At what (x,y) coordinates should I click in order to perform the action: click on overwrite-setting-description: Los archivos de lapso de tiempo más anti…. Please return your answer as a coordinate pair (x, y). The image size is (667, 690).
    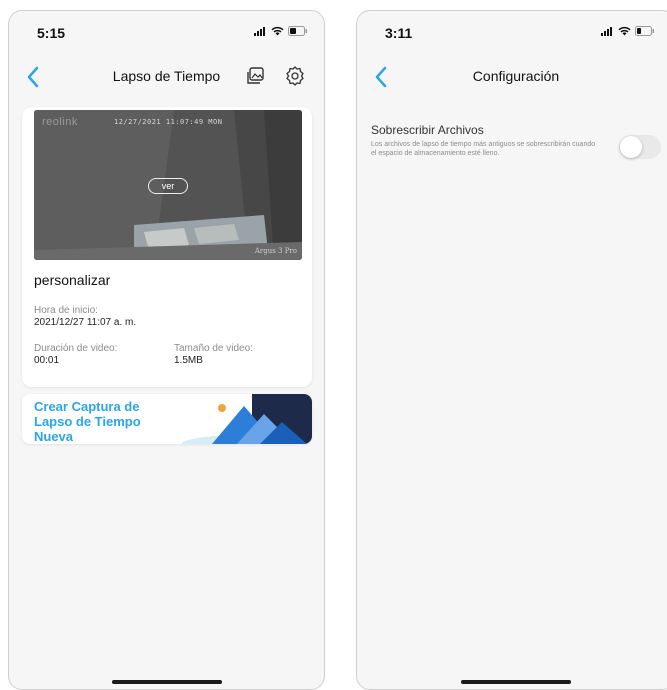
    Looking at the image, I should click on (483, 149).